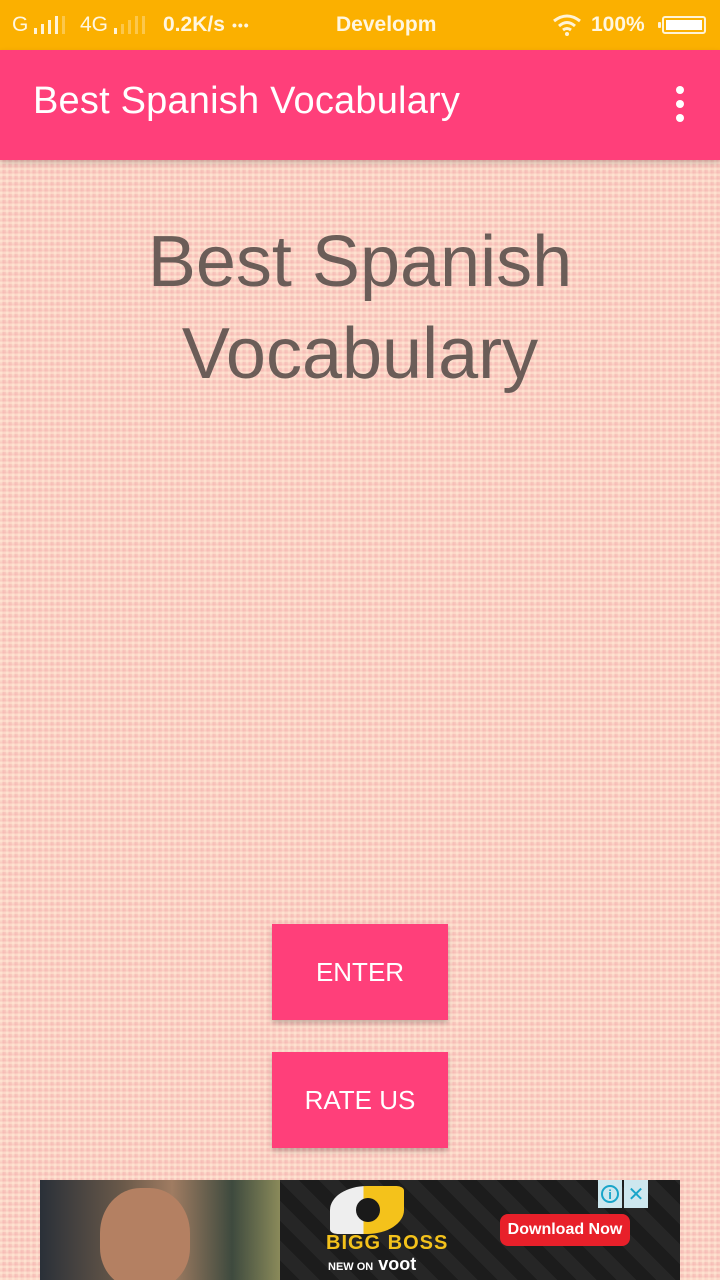  I want to click on wifi-icon, so click(567, 25).